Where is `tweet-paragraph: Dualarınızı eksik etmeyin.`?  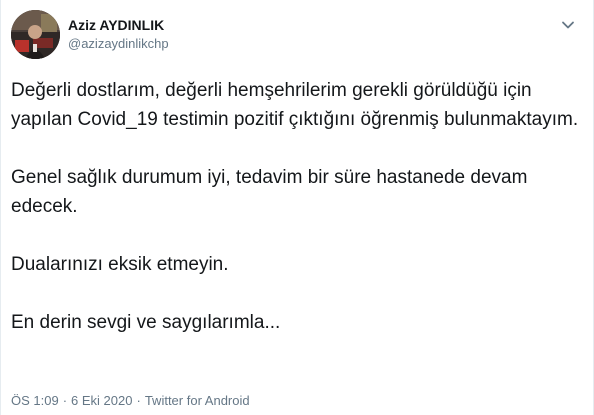
tweet-paragraph: Dualarınızı eksik etmeyin. is located at coordinates (120, 264).